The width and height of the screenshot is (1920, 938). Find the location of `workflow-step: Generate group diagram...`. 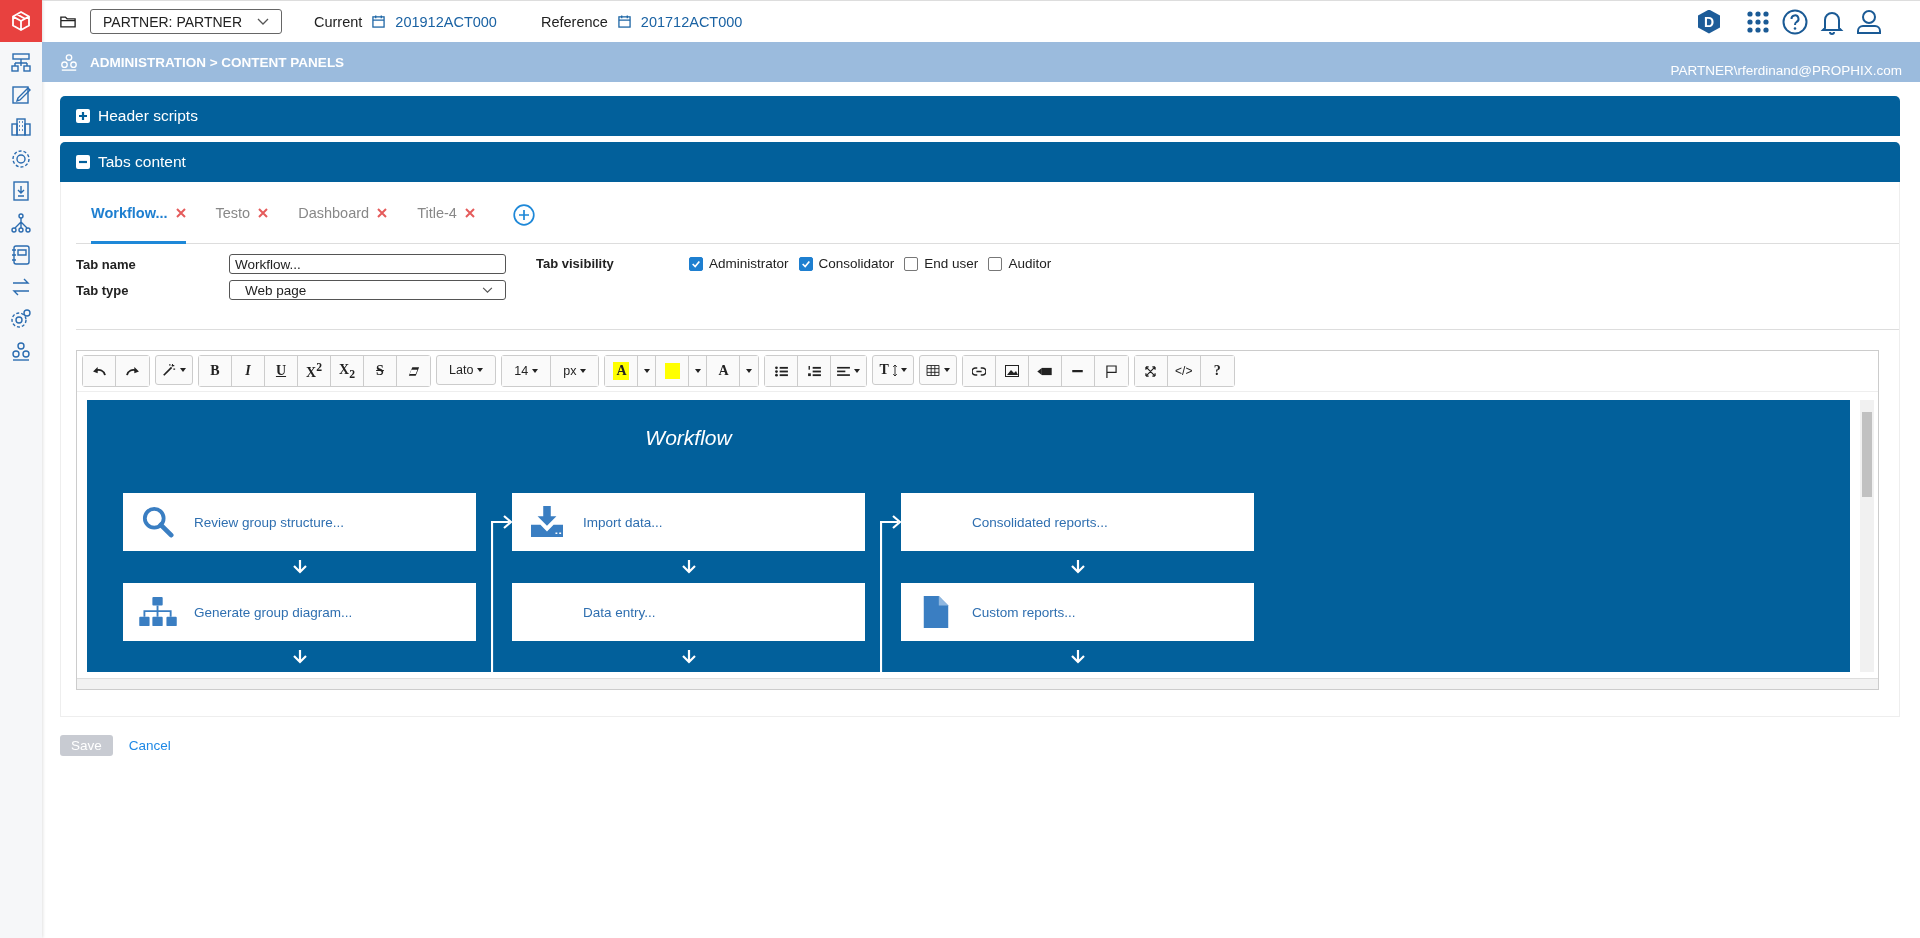

workflow-step: Generate group diagram... is located at coordinates (299, 612).